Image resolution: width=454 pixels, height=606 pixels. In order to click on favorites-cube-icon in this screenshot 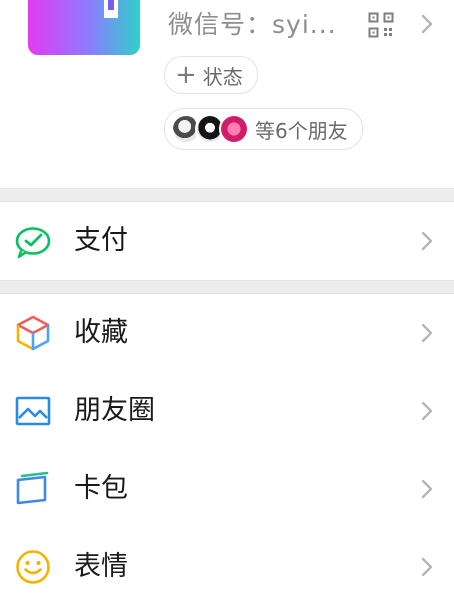, I will do `click(33, 333)`.